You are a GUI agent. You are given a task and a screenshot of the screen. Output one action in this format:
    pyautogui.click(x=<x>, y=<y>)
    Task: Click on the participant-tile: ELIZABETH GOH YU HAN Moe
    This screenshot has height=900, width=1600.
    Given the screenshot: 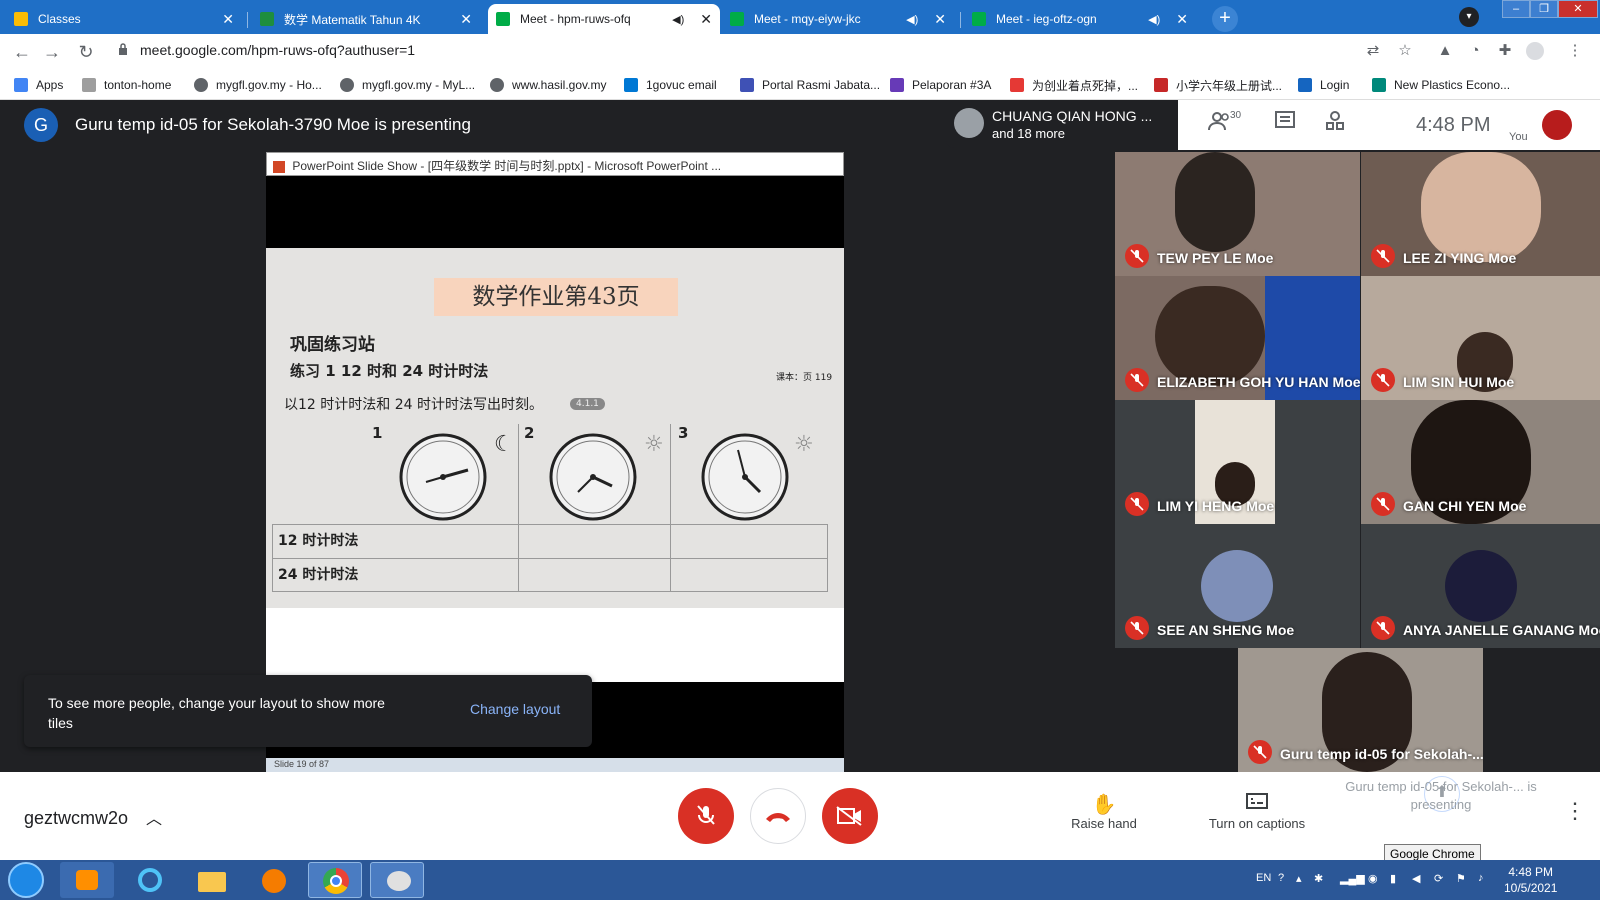 What is the action you would take?
    pyautogui.click(x=1237, y=338)
    